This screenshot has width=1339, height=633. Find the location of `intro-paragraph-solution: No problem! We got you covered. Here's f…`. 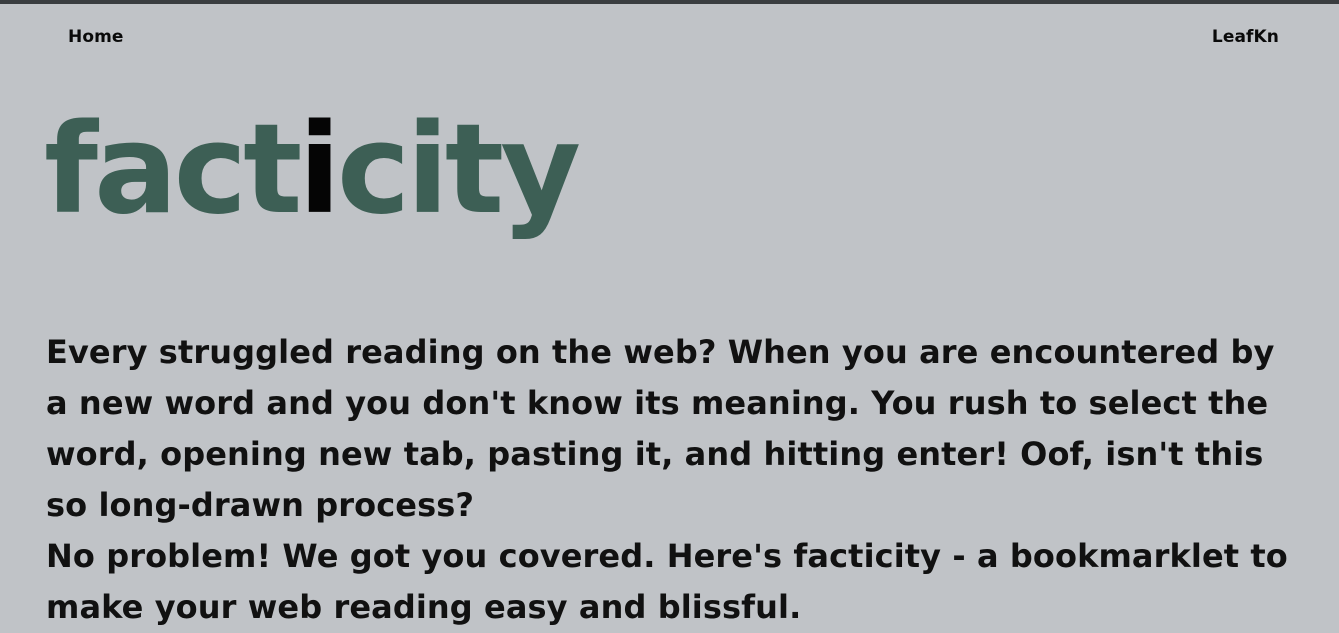

intro-paragraph-solution: No problem! We got you covered. Here's f… is located at coordinates (667, 581).